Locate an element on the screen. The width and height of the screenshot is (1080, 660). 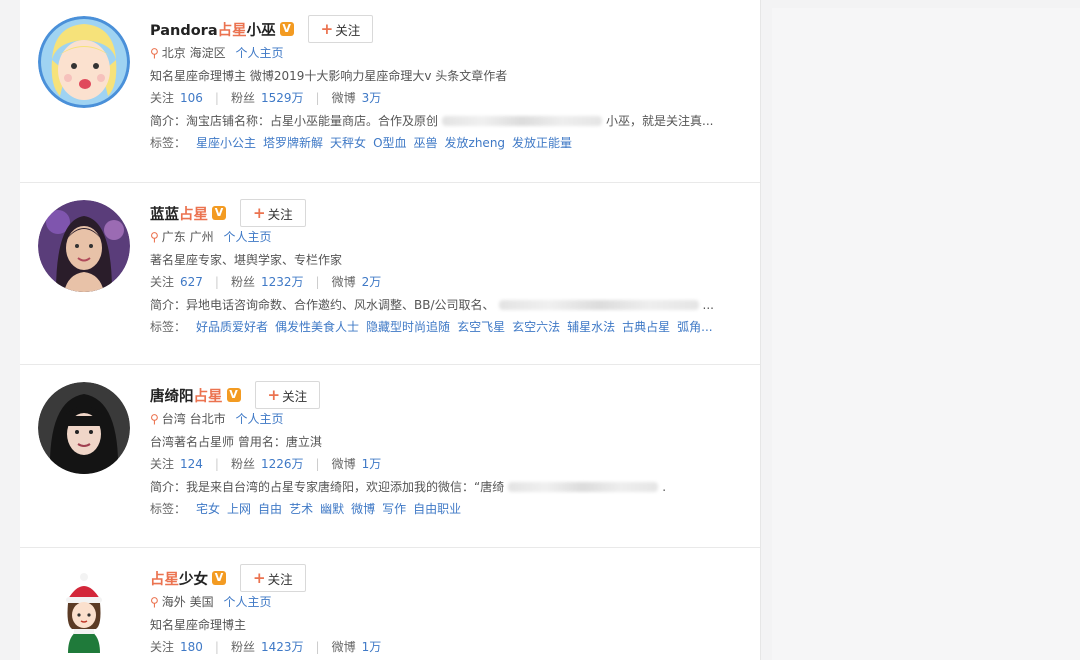
fans-count: 1529万 is located at coordinates (282, 98).